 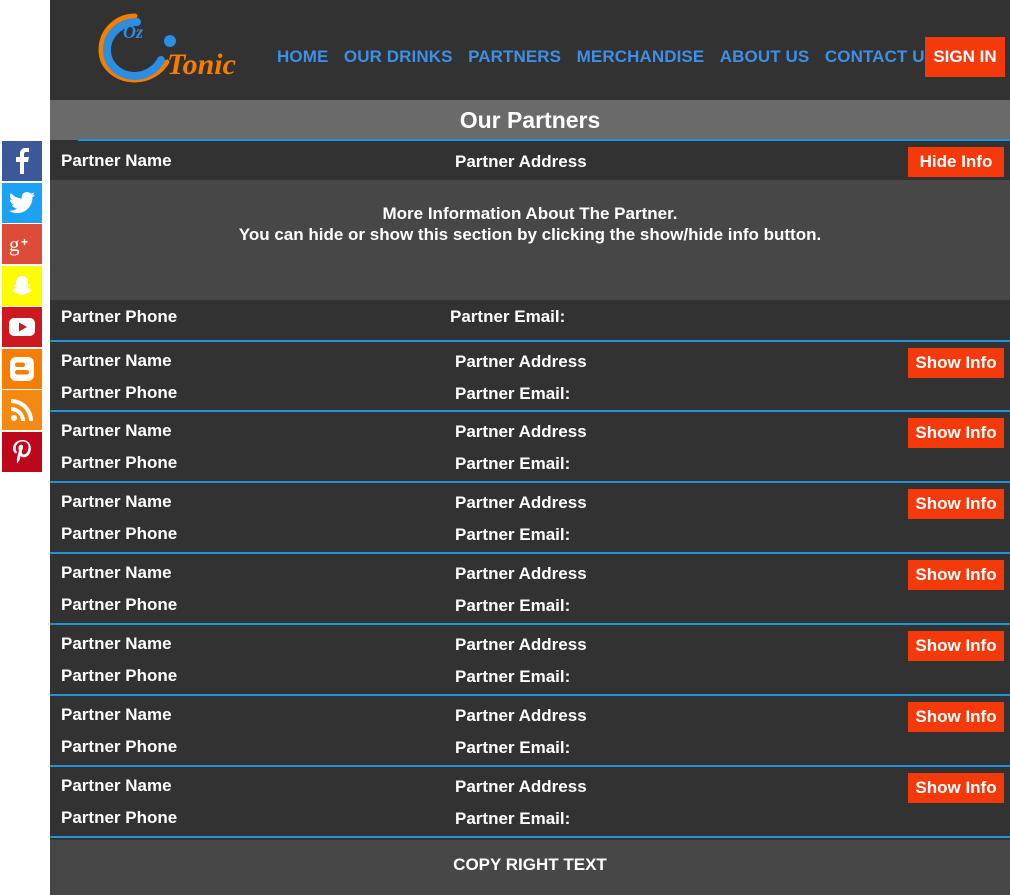 I want to click on blogger-icon, so click(x=22, y=368).